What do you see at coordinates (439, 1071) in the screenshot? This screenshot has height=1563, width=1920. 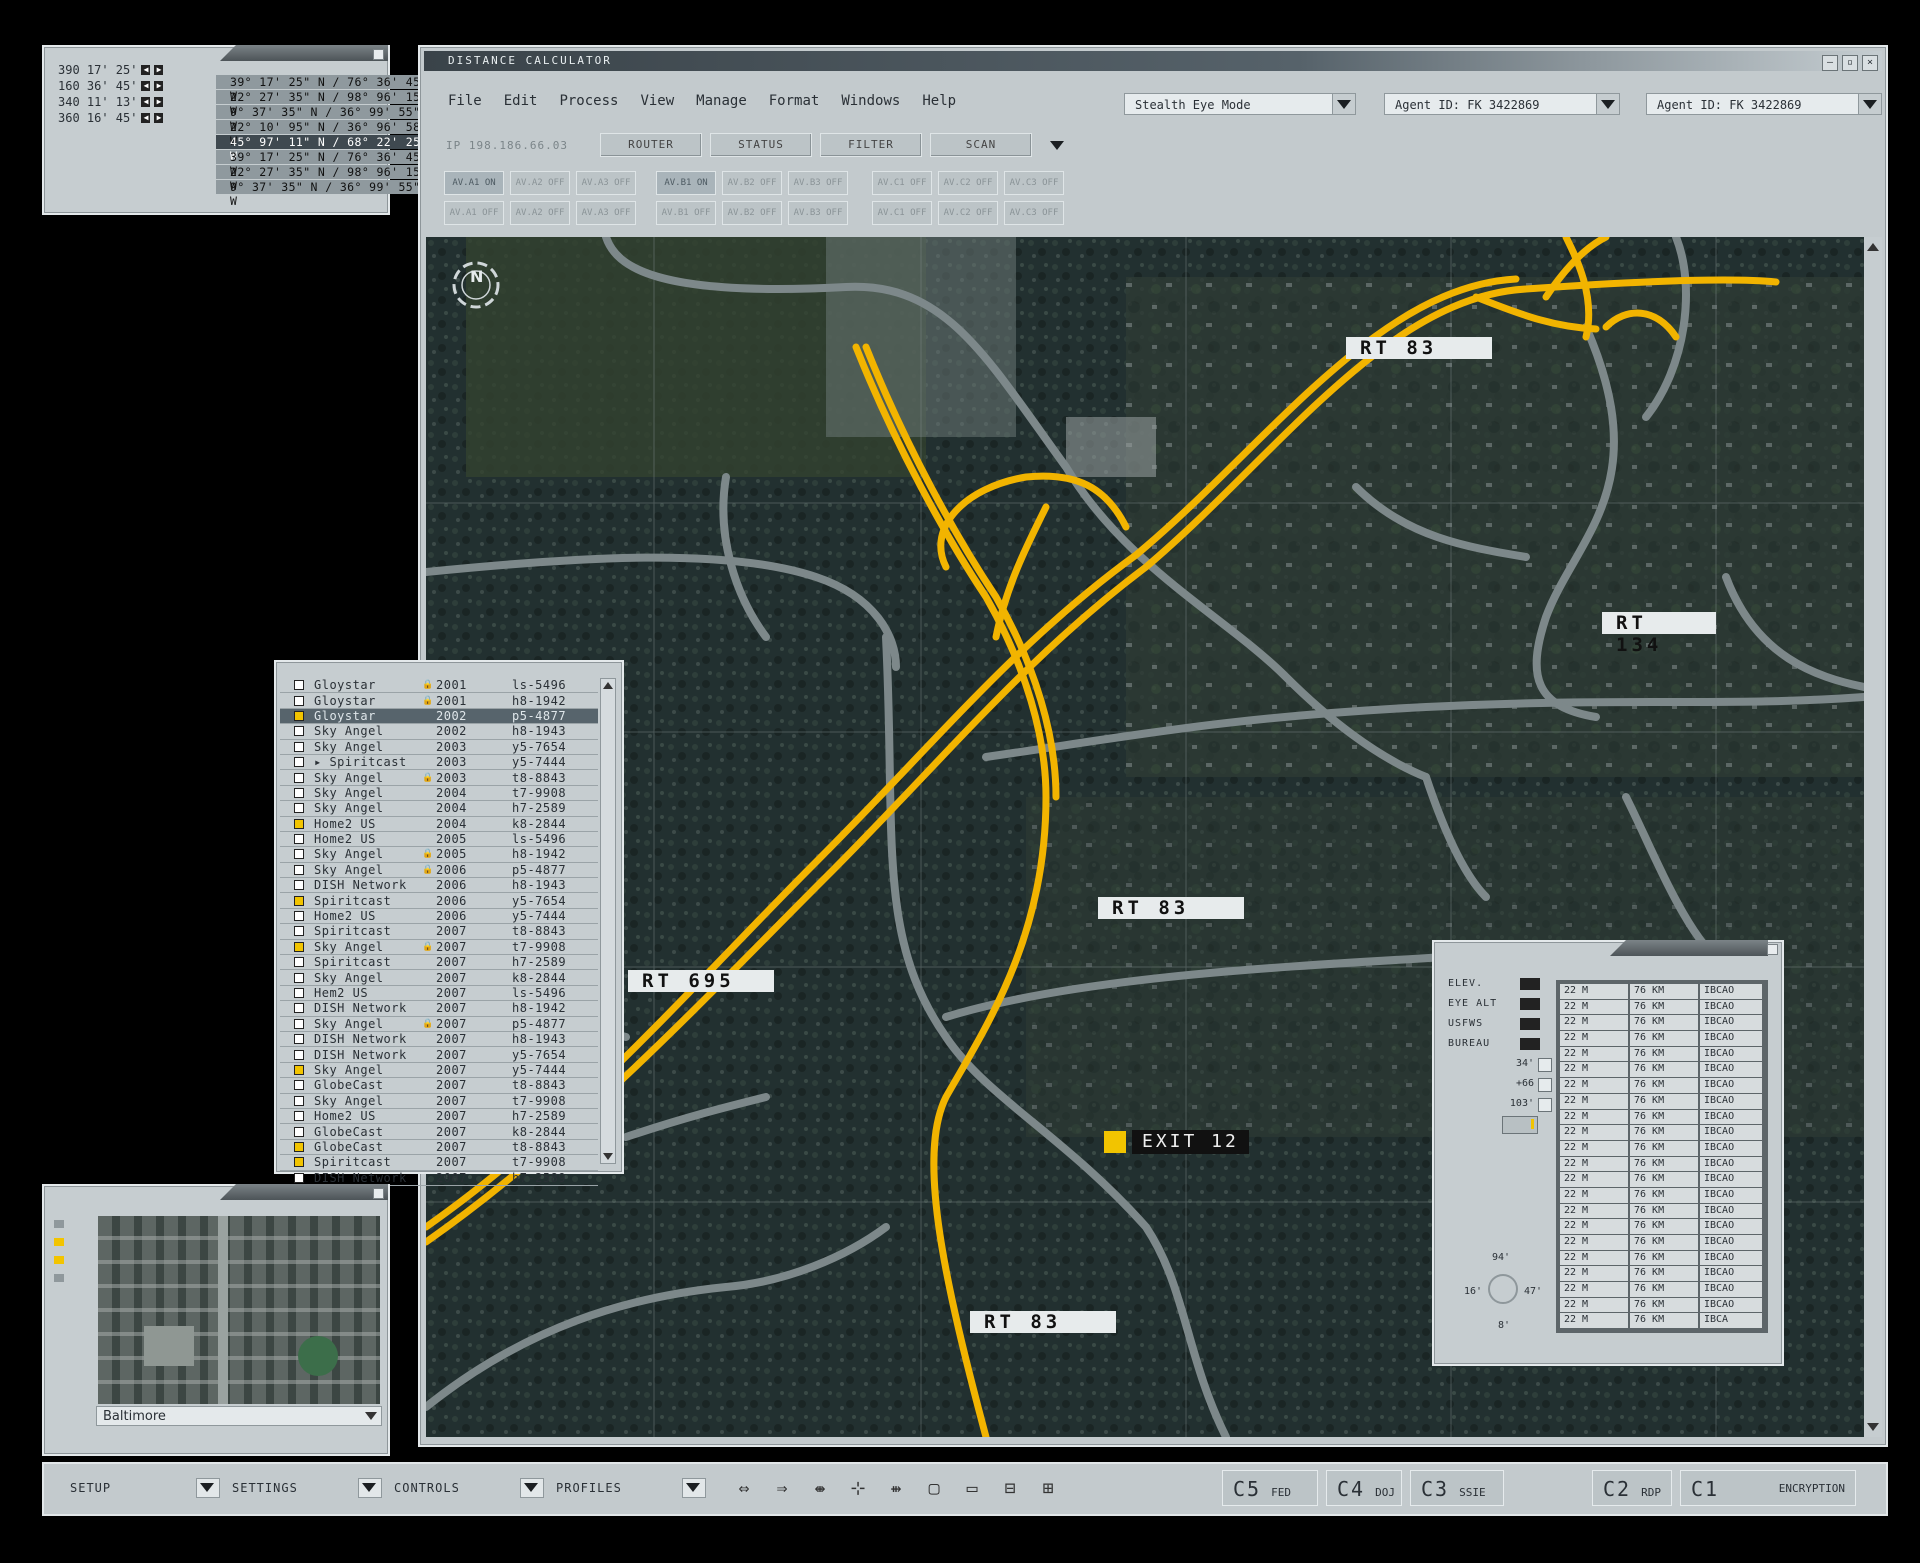 I see `channel-row: Sky Angel 2007 y5-7444` at bounding box center [439, 1071].